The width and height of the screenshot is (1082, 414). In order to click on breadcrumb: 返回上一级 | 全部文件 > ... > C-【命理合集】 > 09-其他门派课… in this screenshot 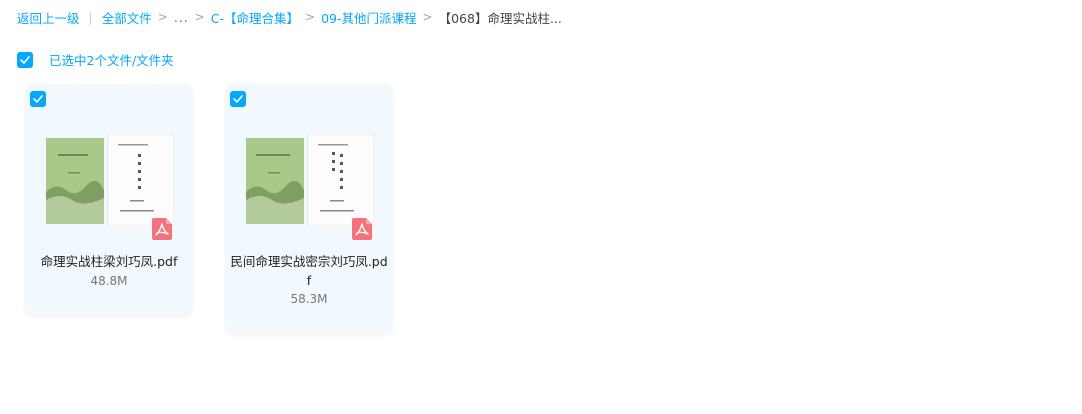, I will do `click(289, 17)`.